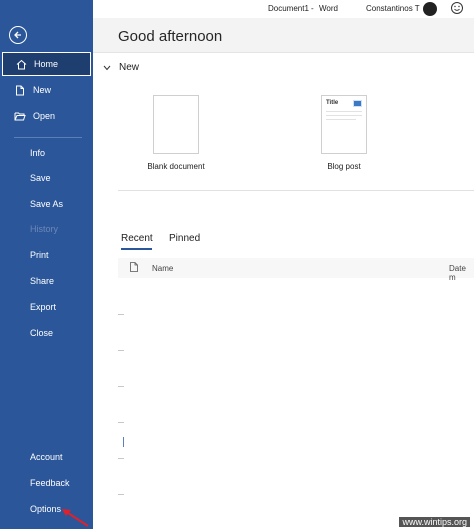 The width and height of the screenshot is (474, 529). I want to click on sidebar-item-account: Account, so click(46, 457).